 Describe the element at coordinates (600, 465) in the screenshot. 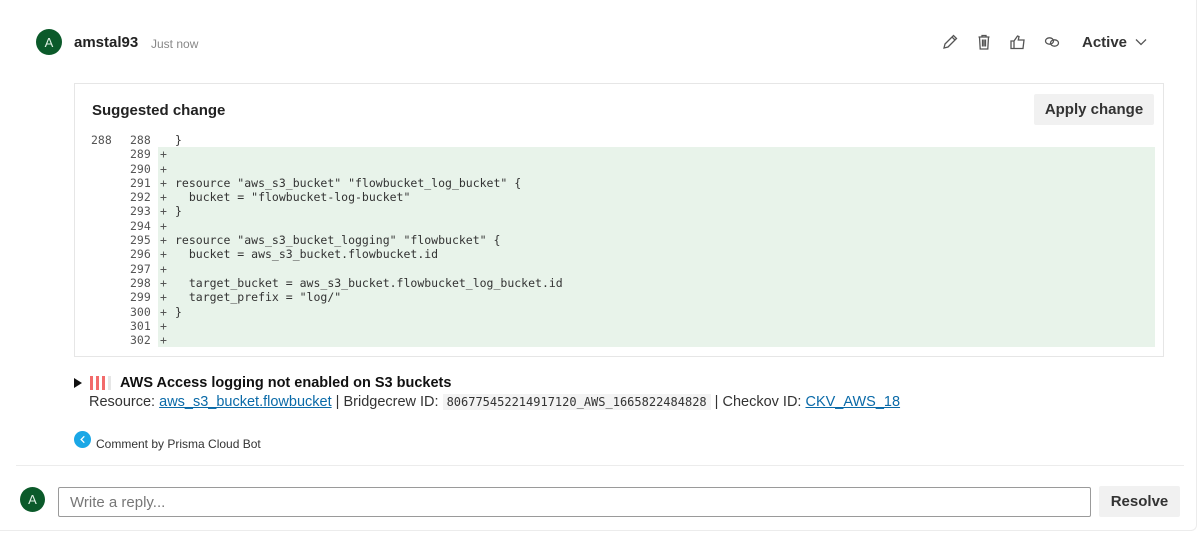

I see `divider` at that location.